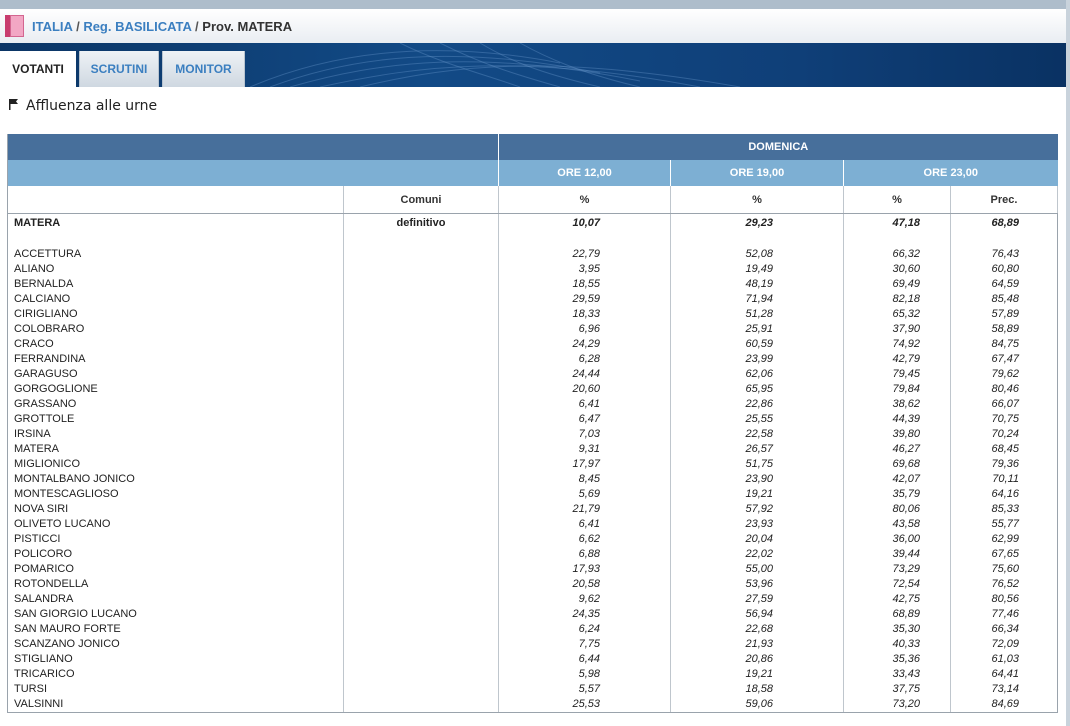 Image resolution: width=1070 pixels, height=726 pixels. Describe the element at coordinates (175, 284) in the screenshot. I see `comune-name: BERNALDA` at that location.